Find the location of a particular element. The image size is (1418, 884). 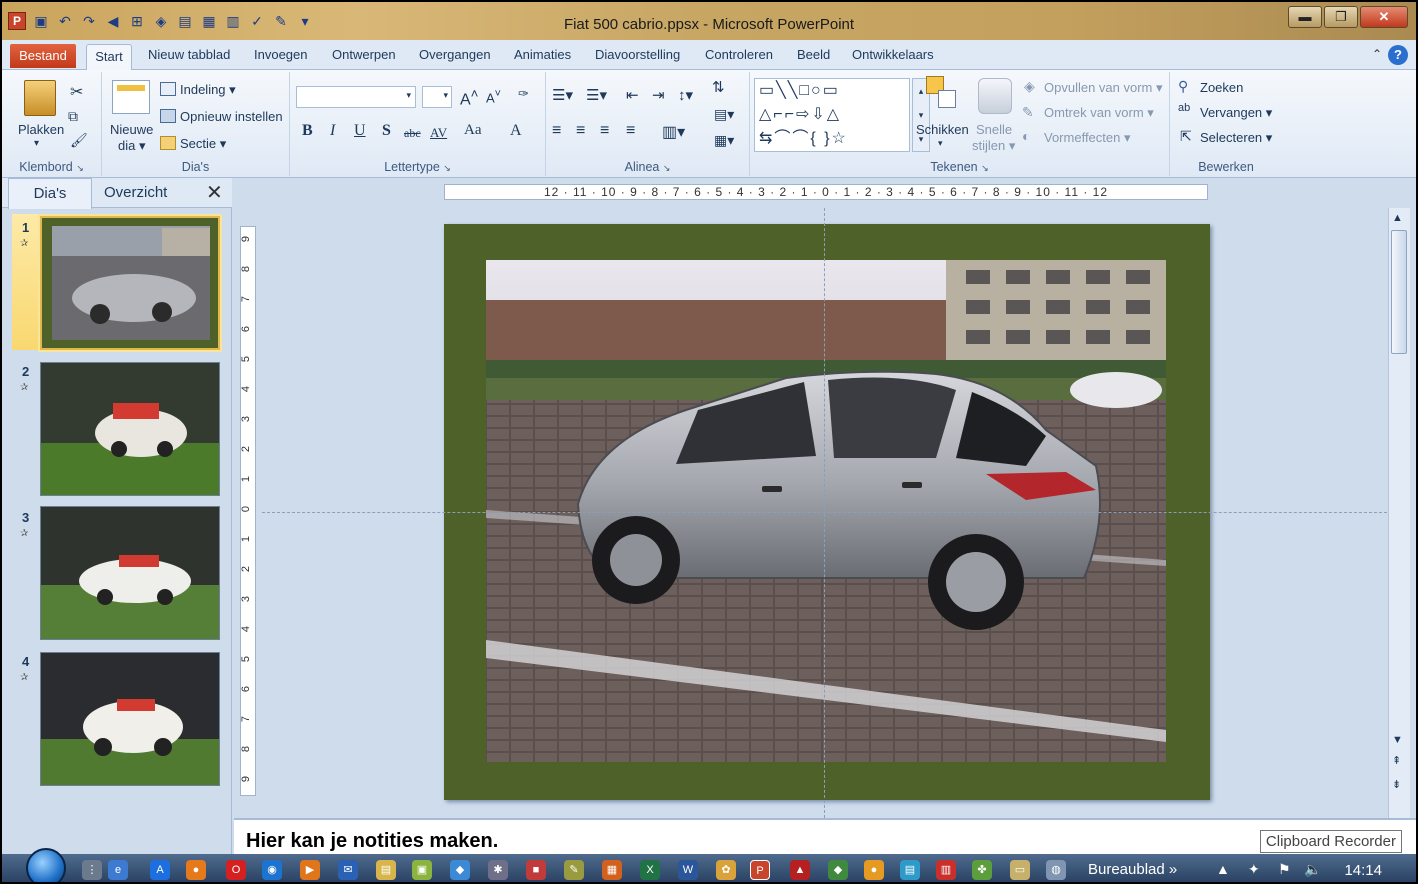

blue-app-icon: ▤ is located at coordinates (910, 870).